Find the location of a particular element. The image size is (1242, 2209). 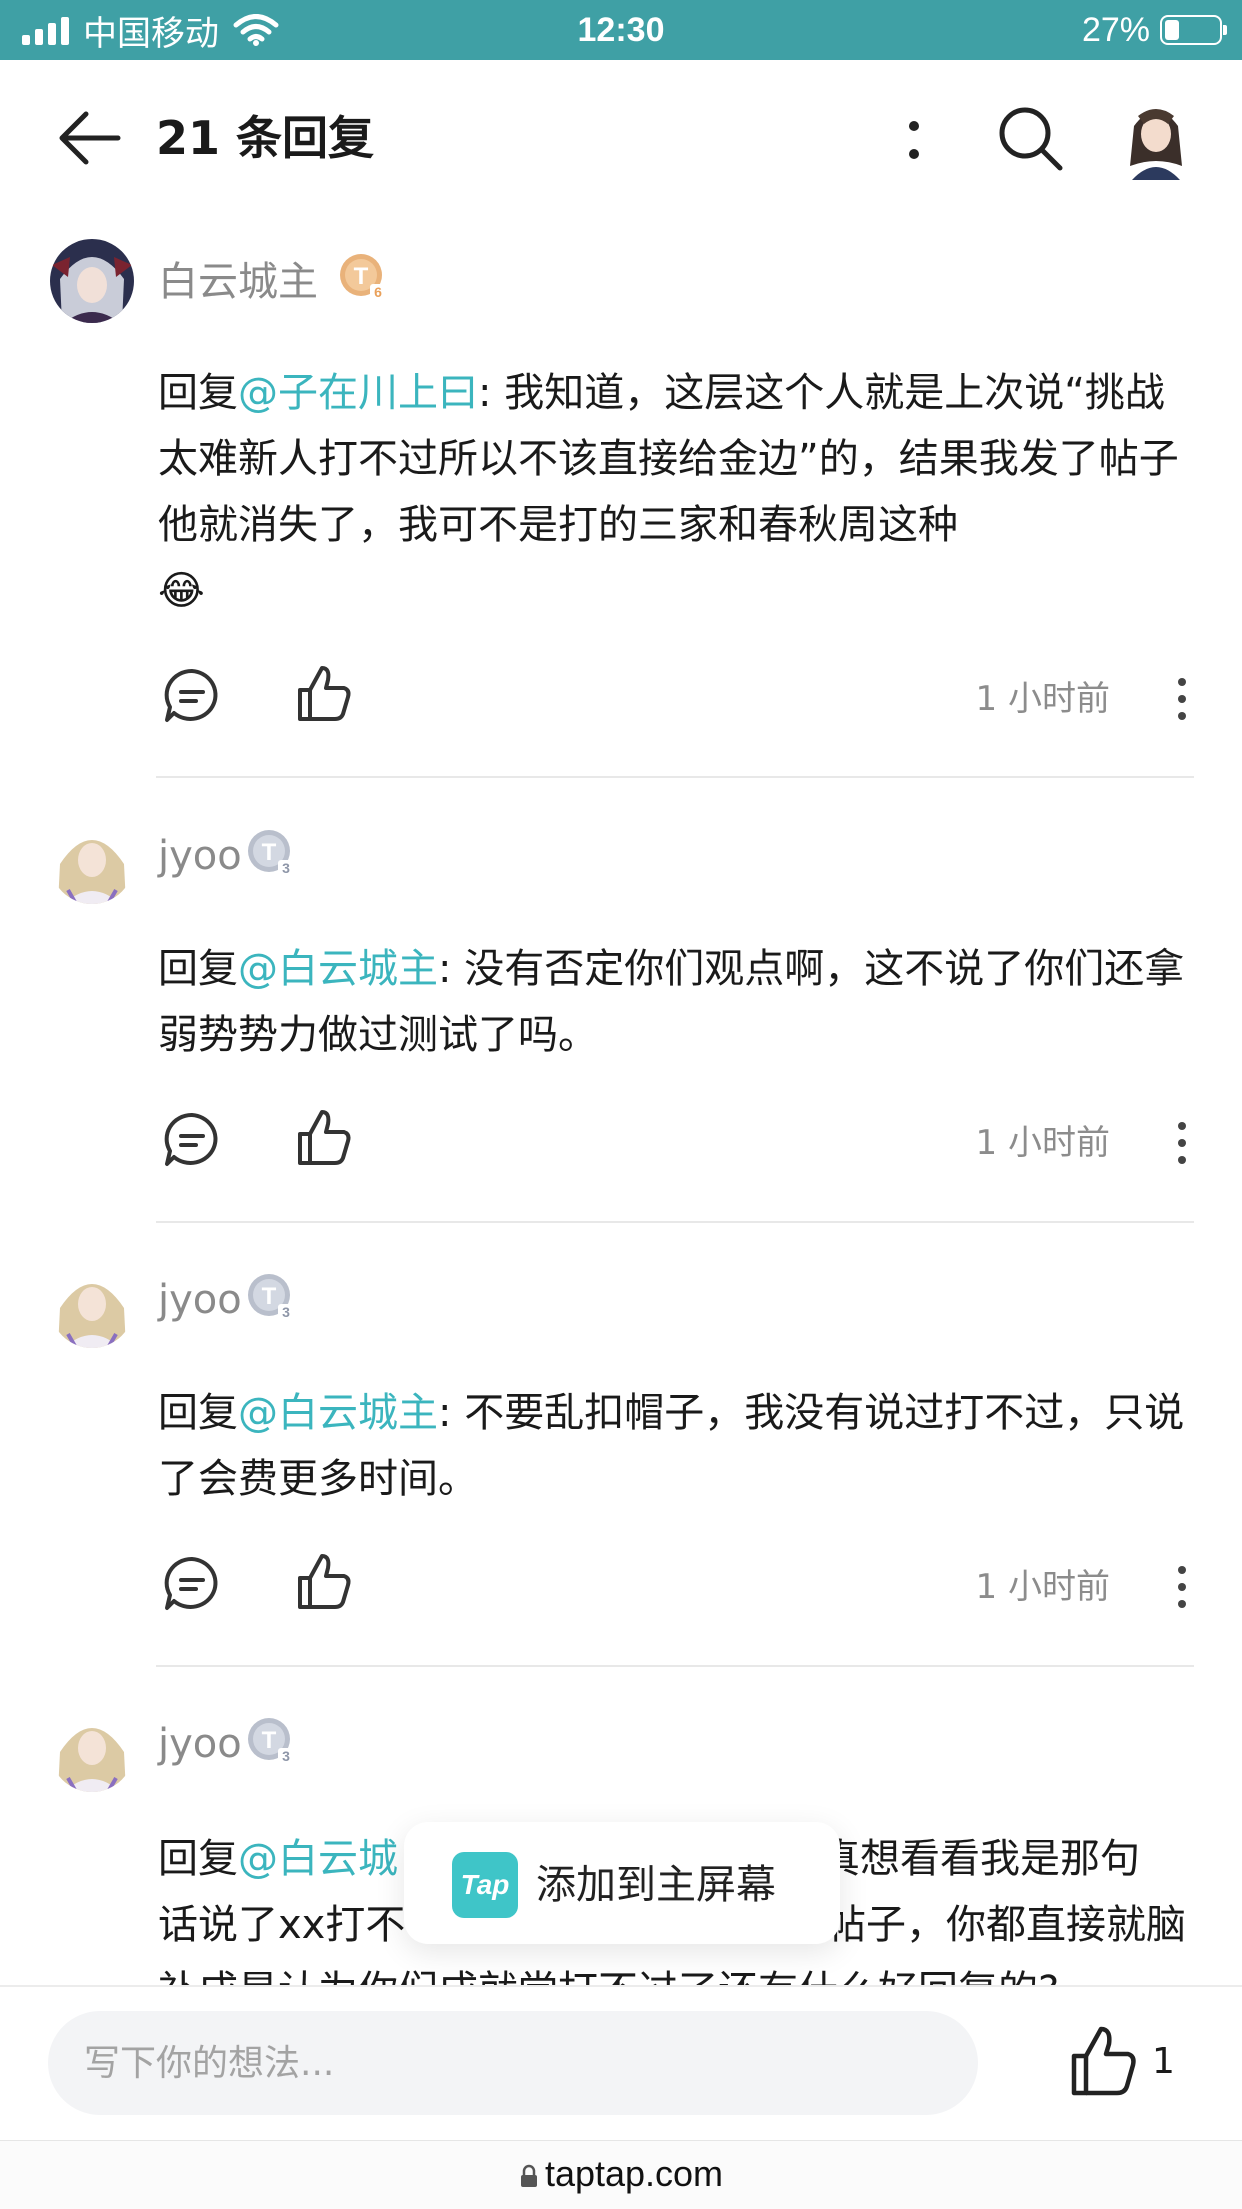

comment-input-bar: 1 is located at coordinates (621, 2063).